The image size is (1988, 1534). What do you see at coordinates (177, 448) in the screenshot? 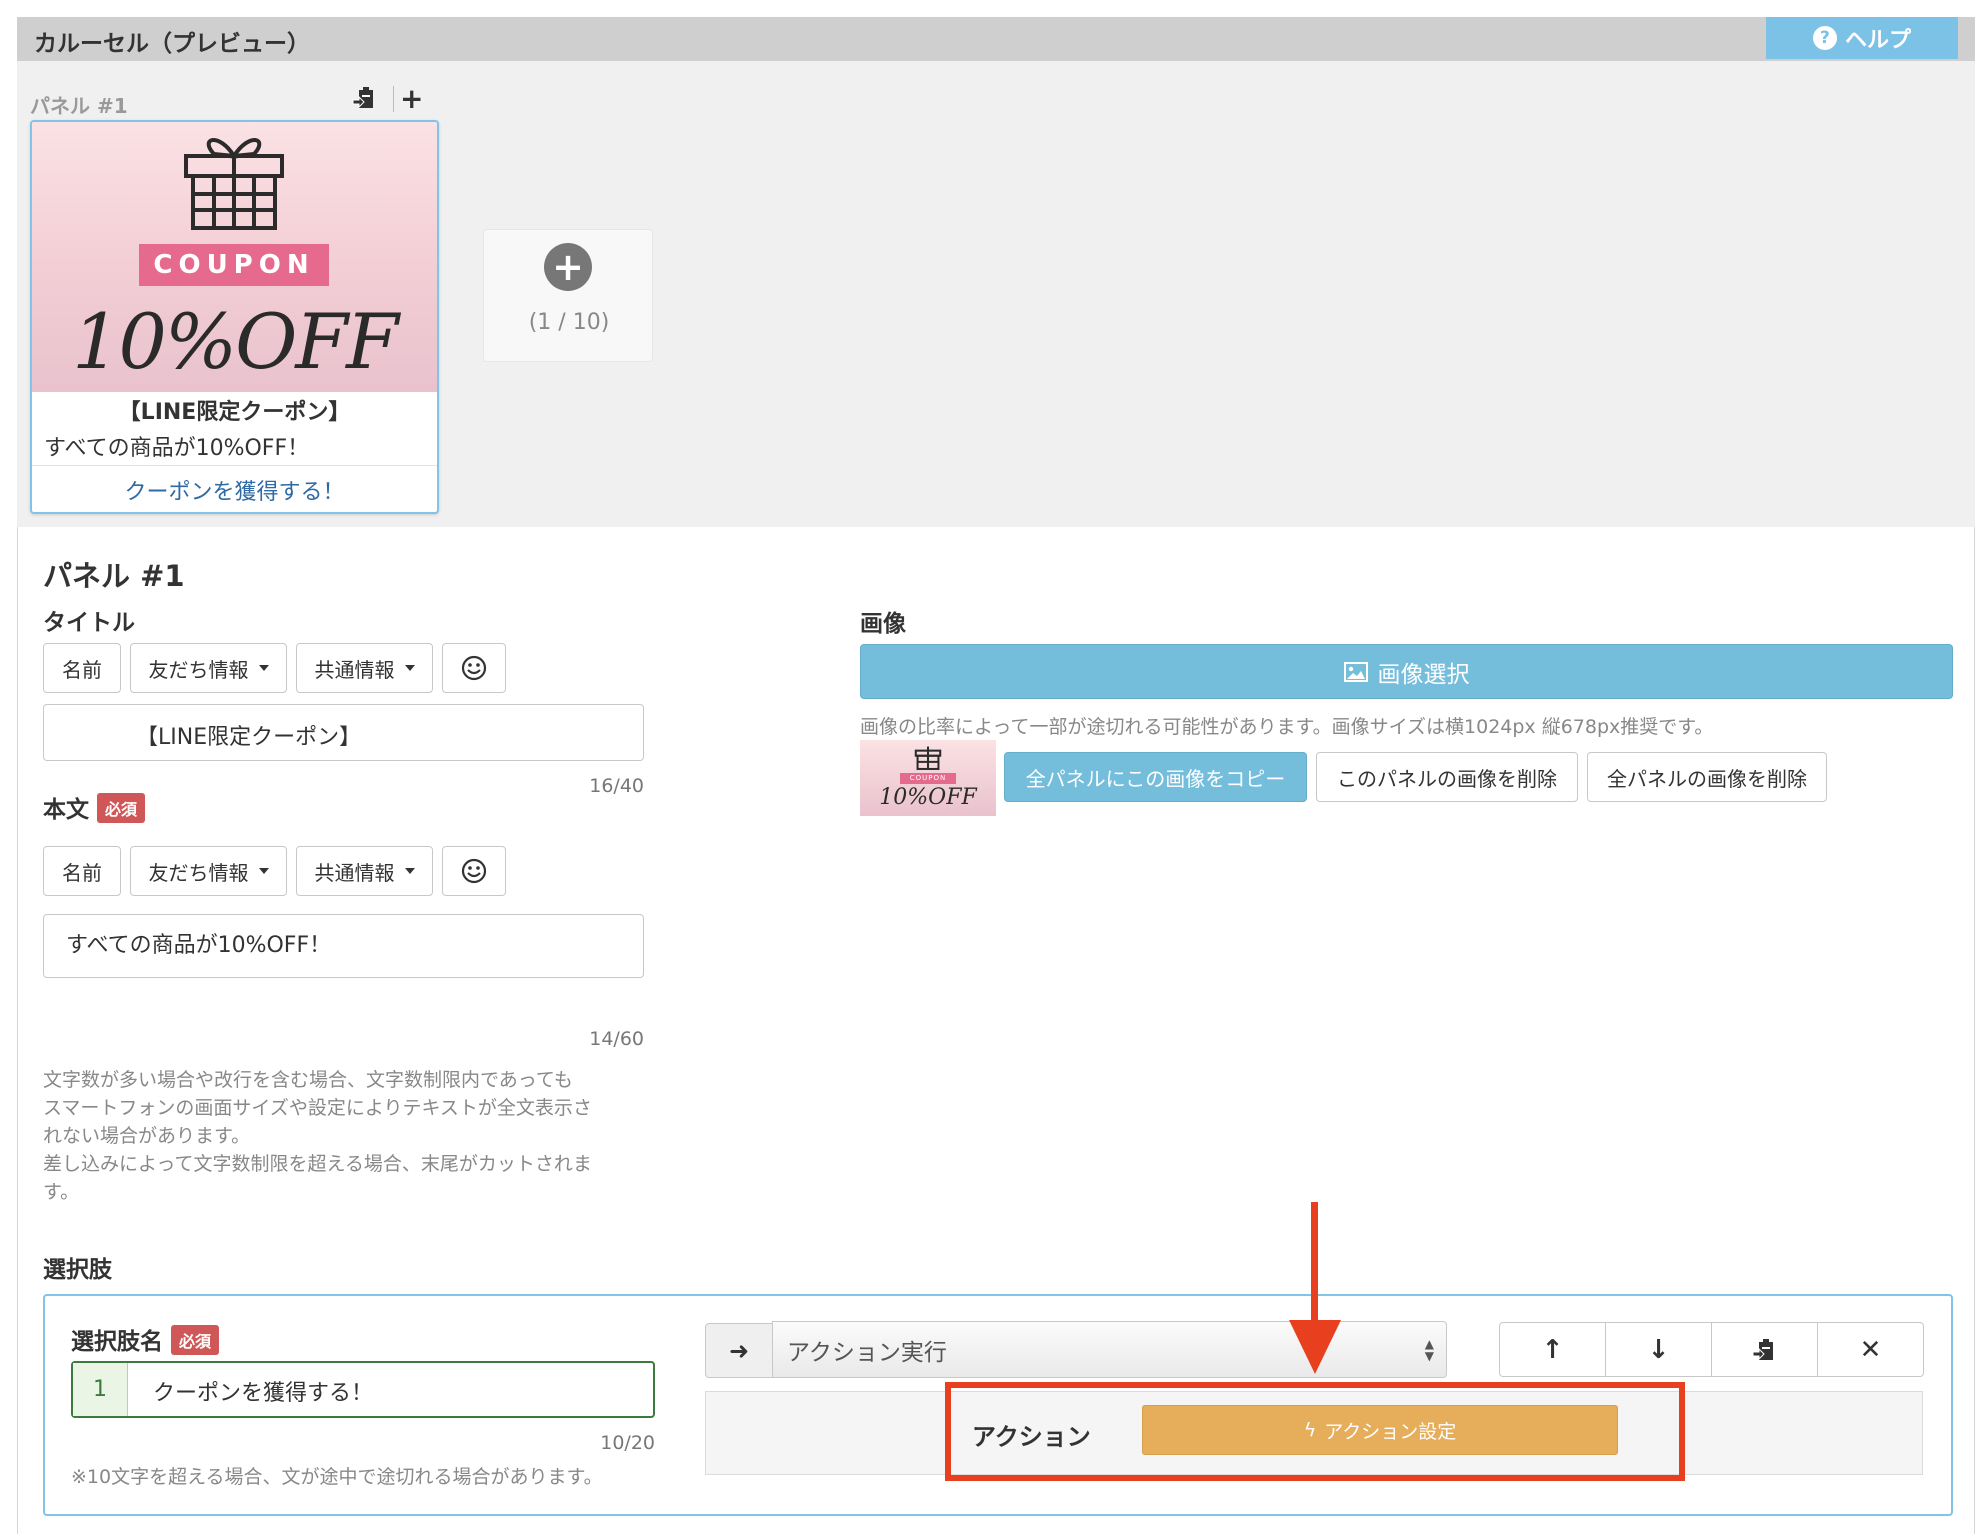
I see `card-body: すべての商品が10%OFF！` at bounding box center [177, 448].